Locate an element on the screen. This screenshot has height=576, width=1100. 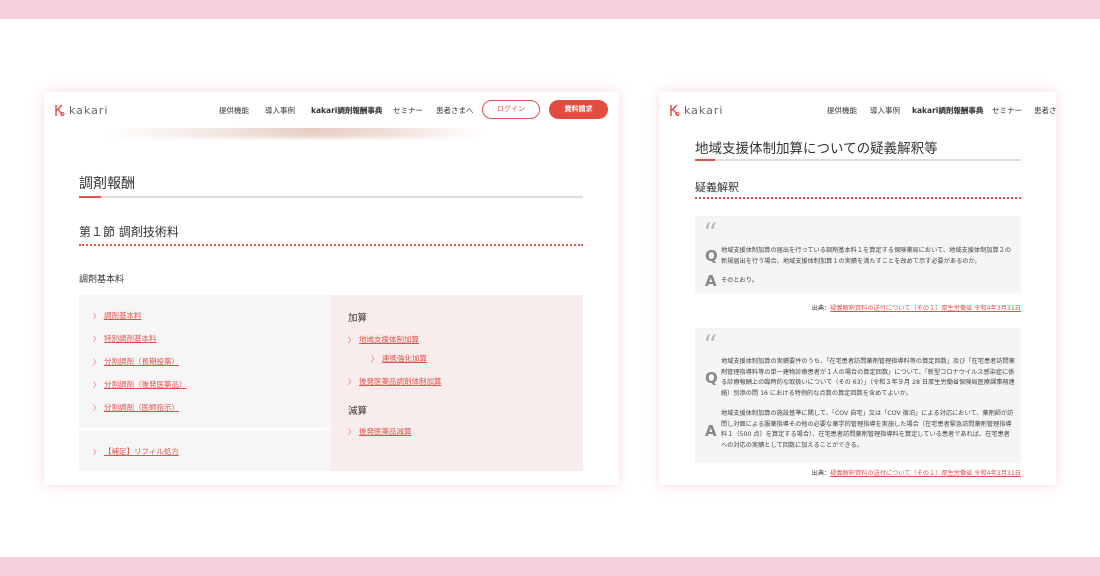
reduction-heading: 減算 is located at coordinates (358, 411).